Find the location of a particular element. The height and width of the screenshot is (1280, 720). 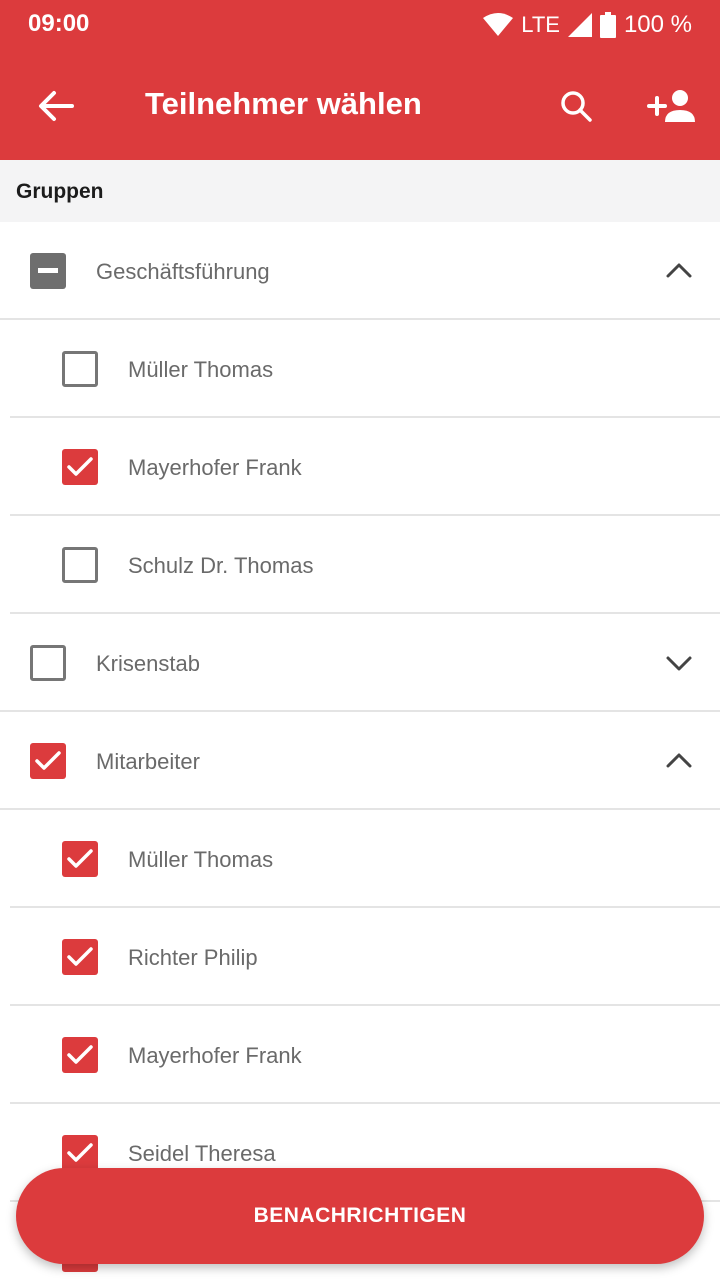

section-header: Gruppen is located at coordinates (360, 191).